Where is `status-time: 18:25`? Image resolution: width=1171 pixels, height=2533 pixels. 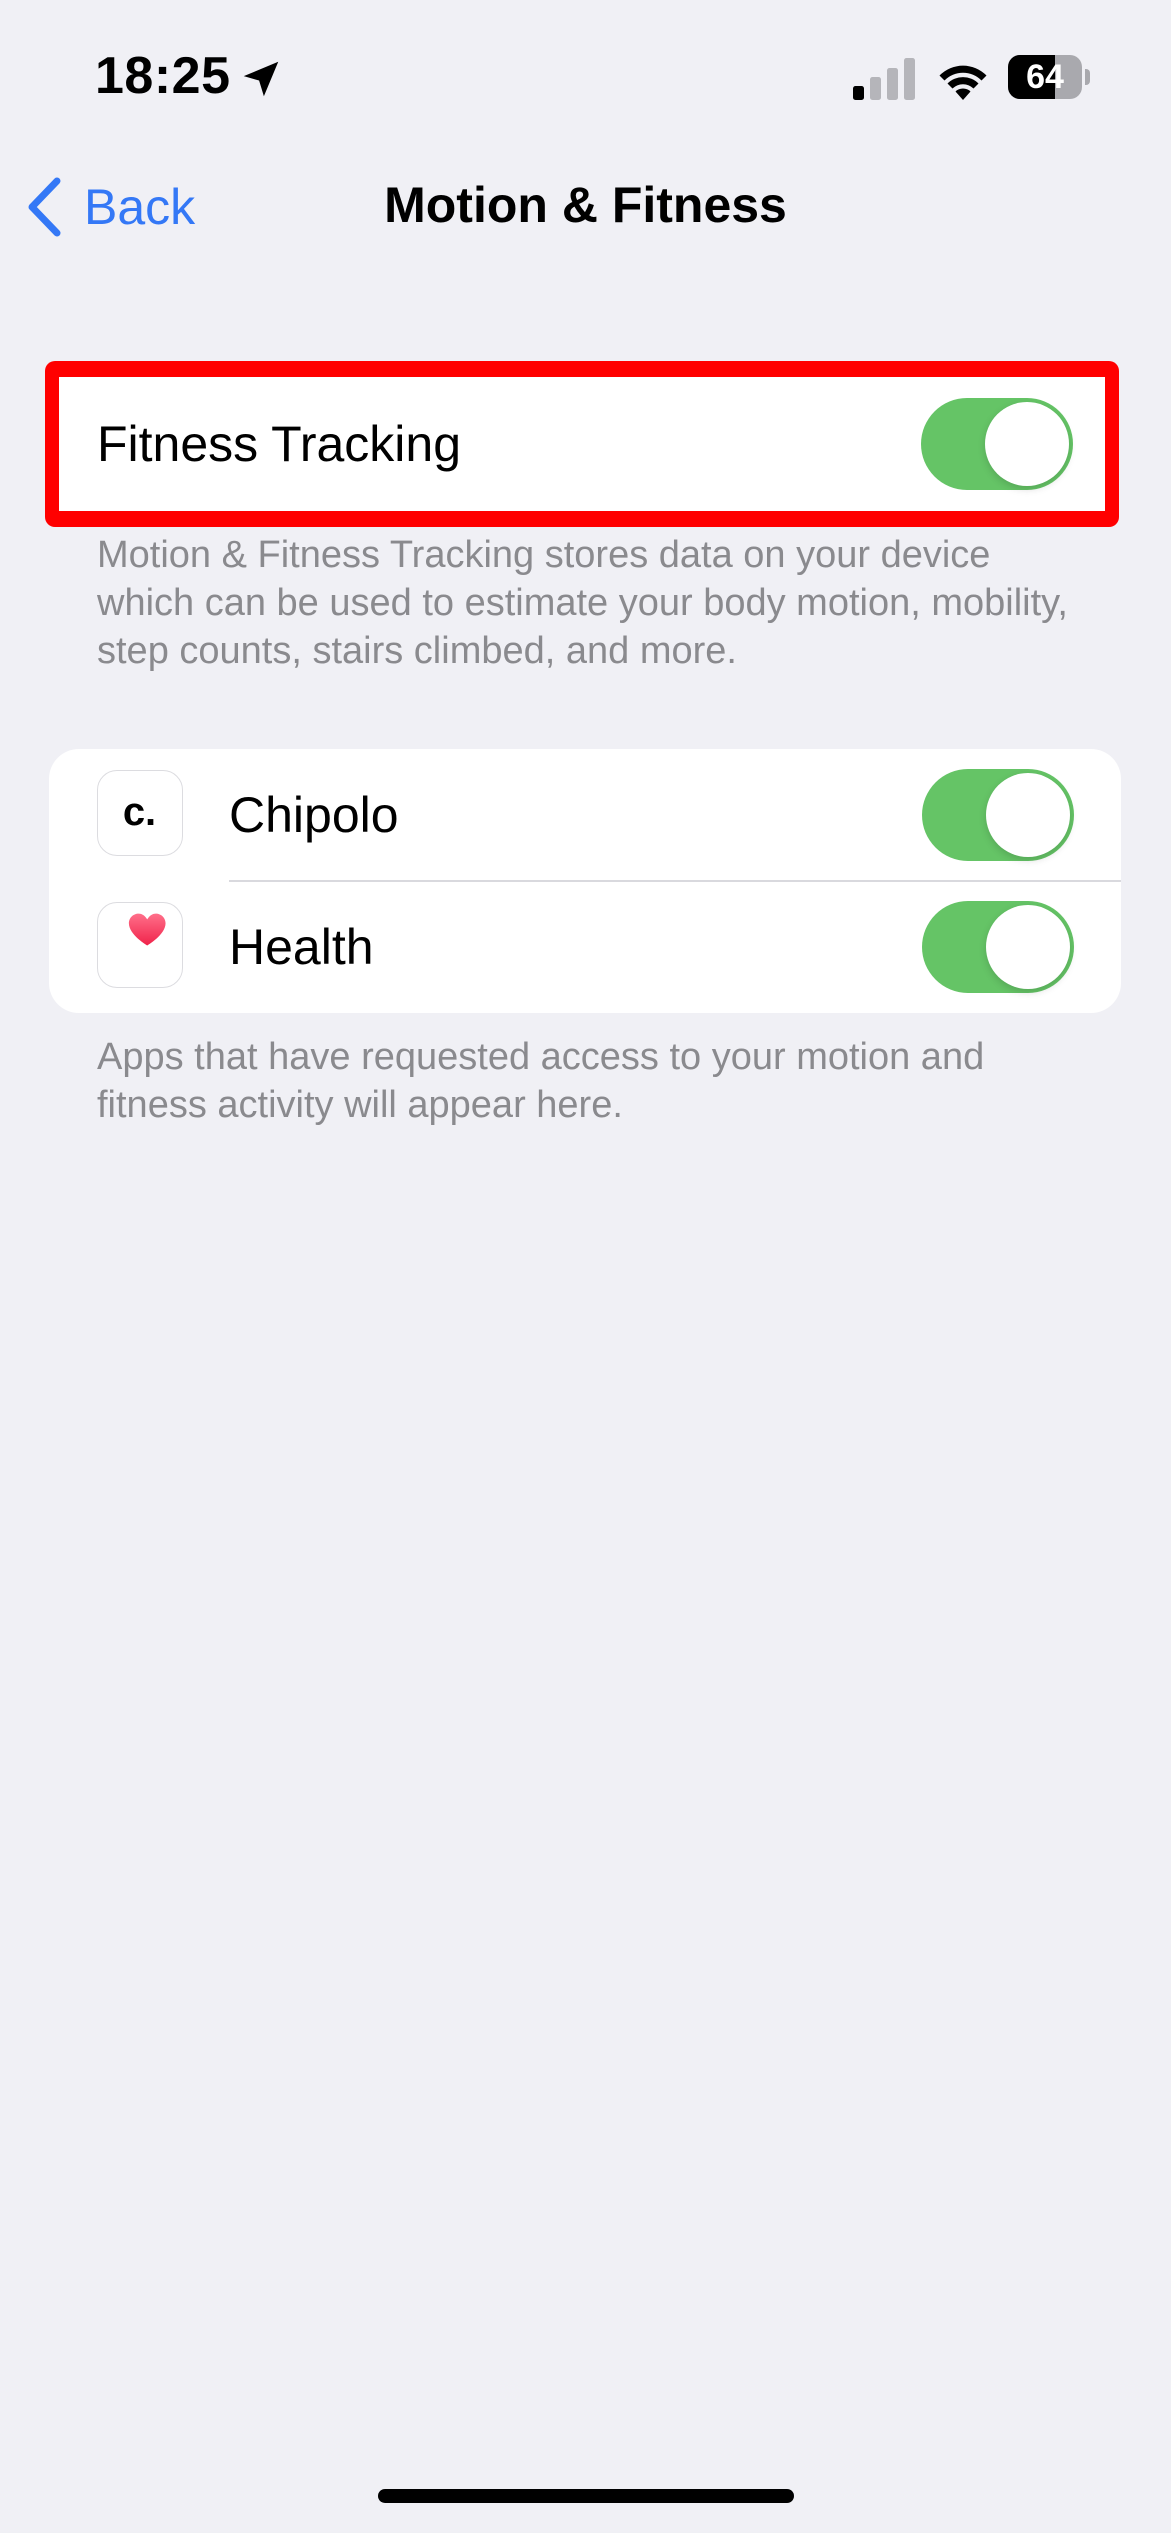
status-time: 18:25 is located at coordinates (163, 76).